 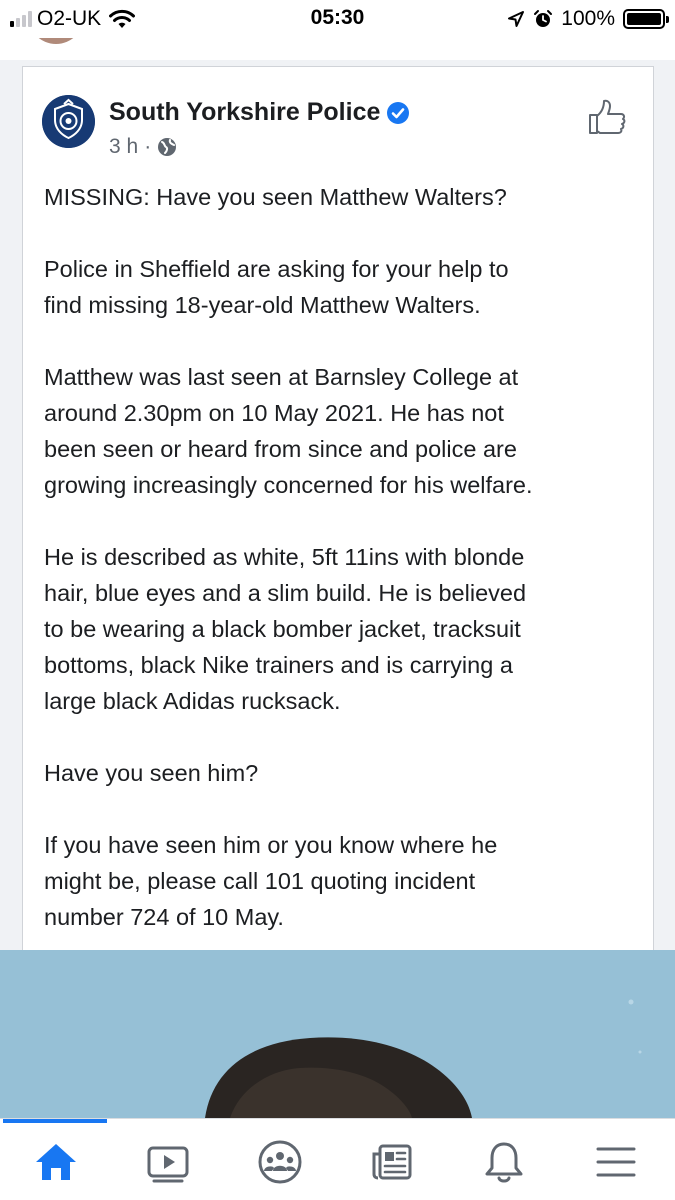 I want to click on notifications-icon, so click(x=504, y=1162).